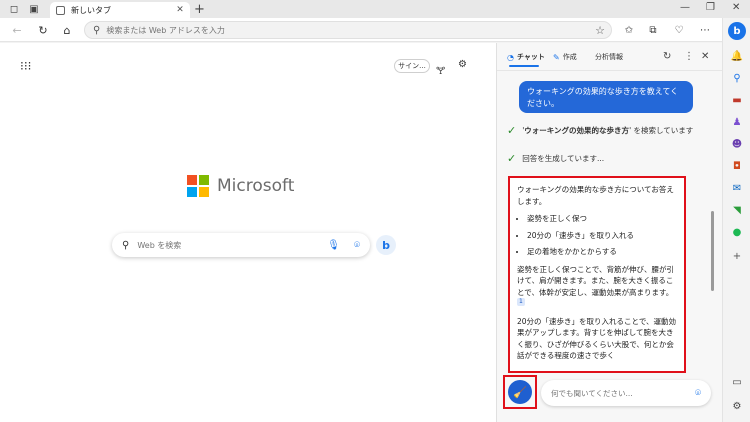 Image resolution: width=750 pixels, height=422 pixels. What do you see at coordinates (737, 166) in the screenshot?
I see `office-icon: ◘` at bounding box center [737, 166].